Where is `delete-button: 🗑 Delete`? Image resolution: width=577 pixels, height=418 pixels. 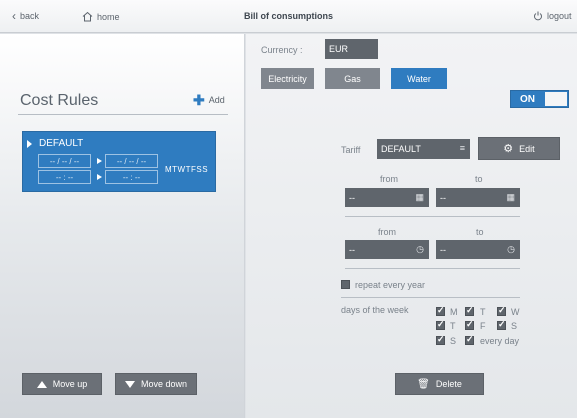
delete-button: 🗑 Delete is located at coordinates (439, 384).